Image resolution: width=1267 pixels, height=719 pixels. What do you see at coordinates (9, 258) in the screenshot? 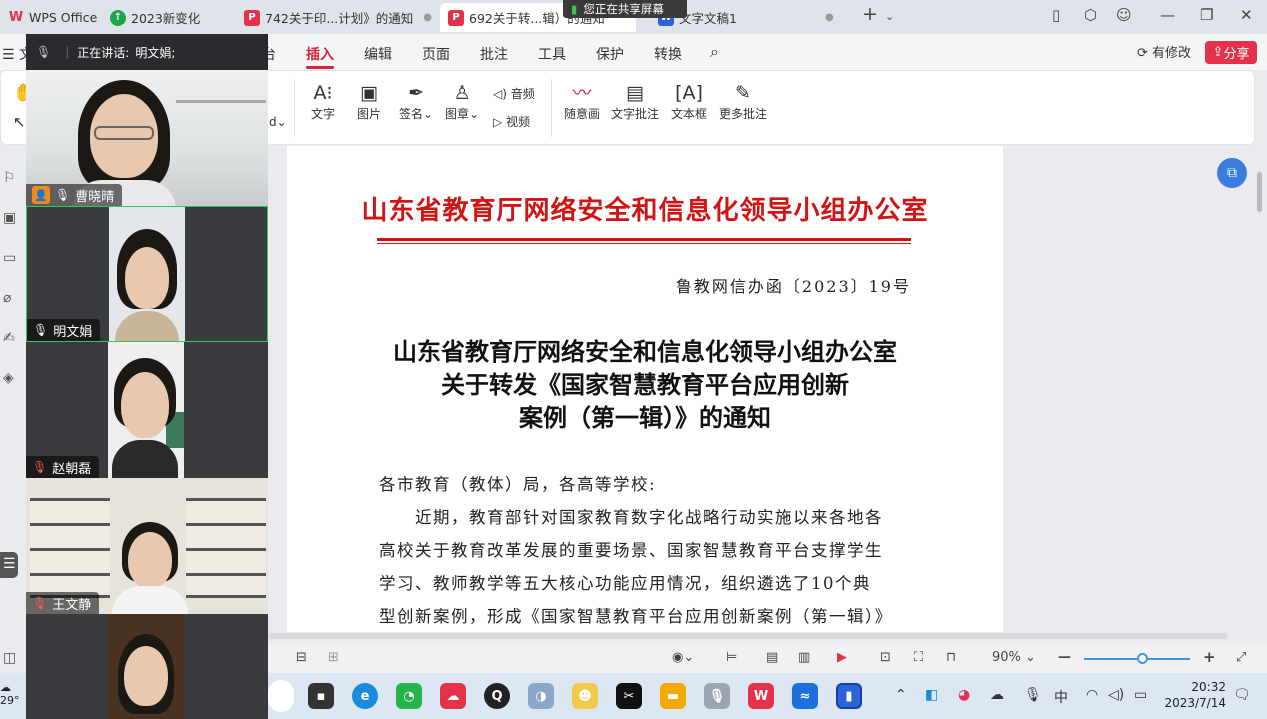
I see `comment-icon: ▭` at bounding box center [9, 258].